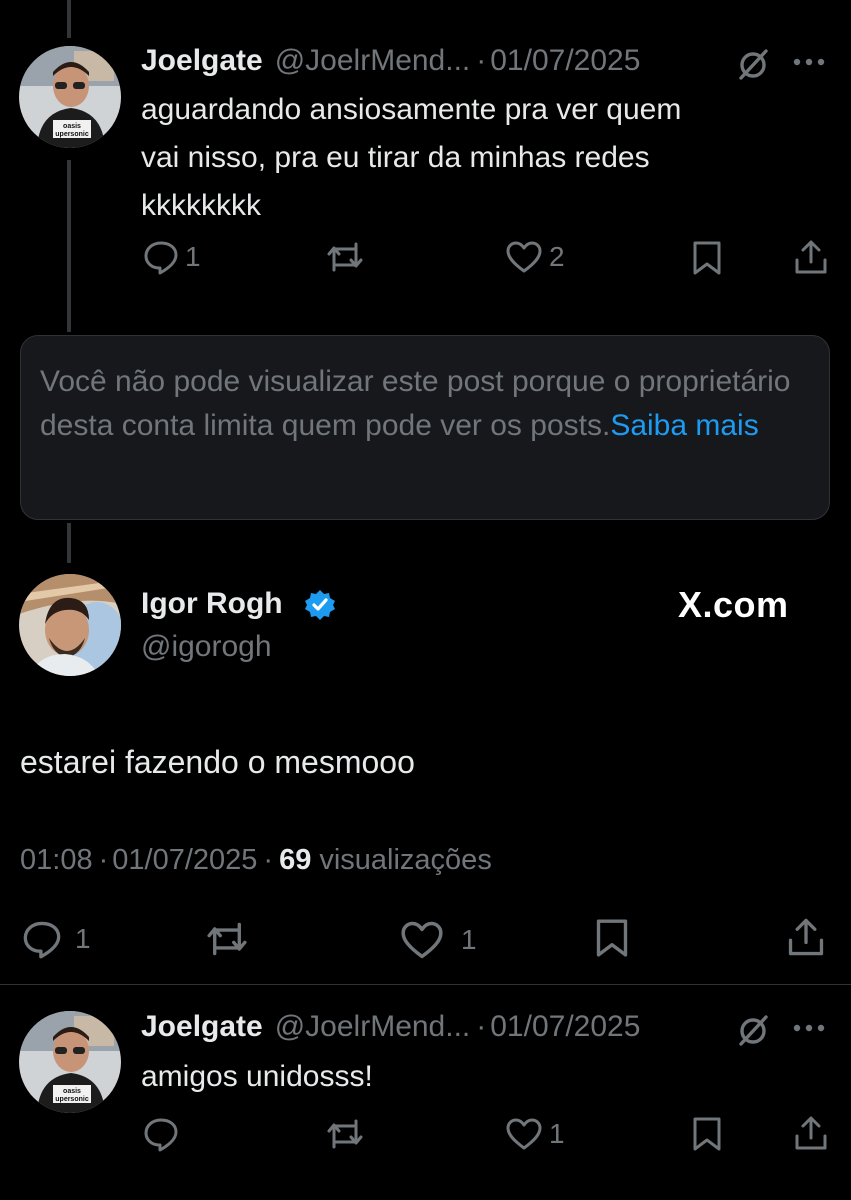  What do you see at coordinates (69, 19) in the screenshot?
I see `thread-line-top` at bounding box center [69, 19].